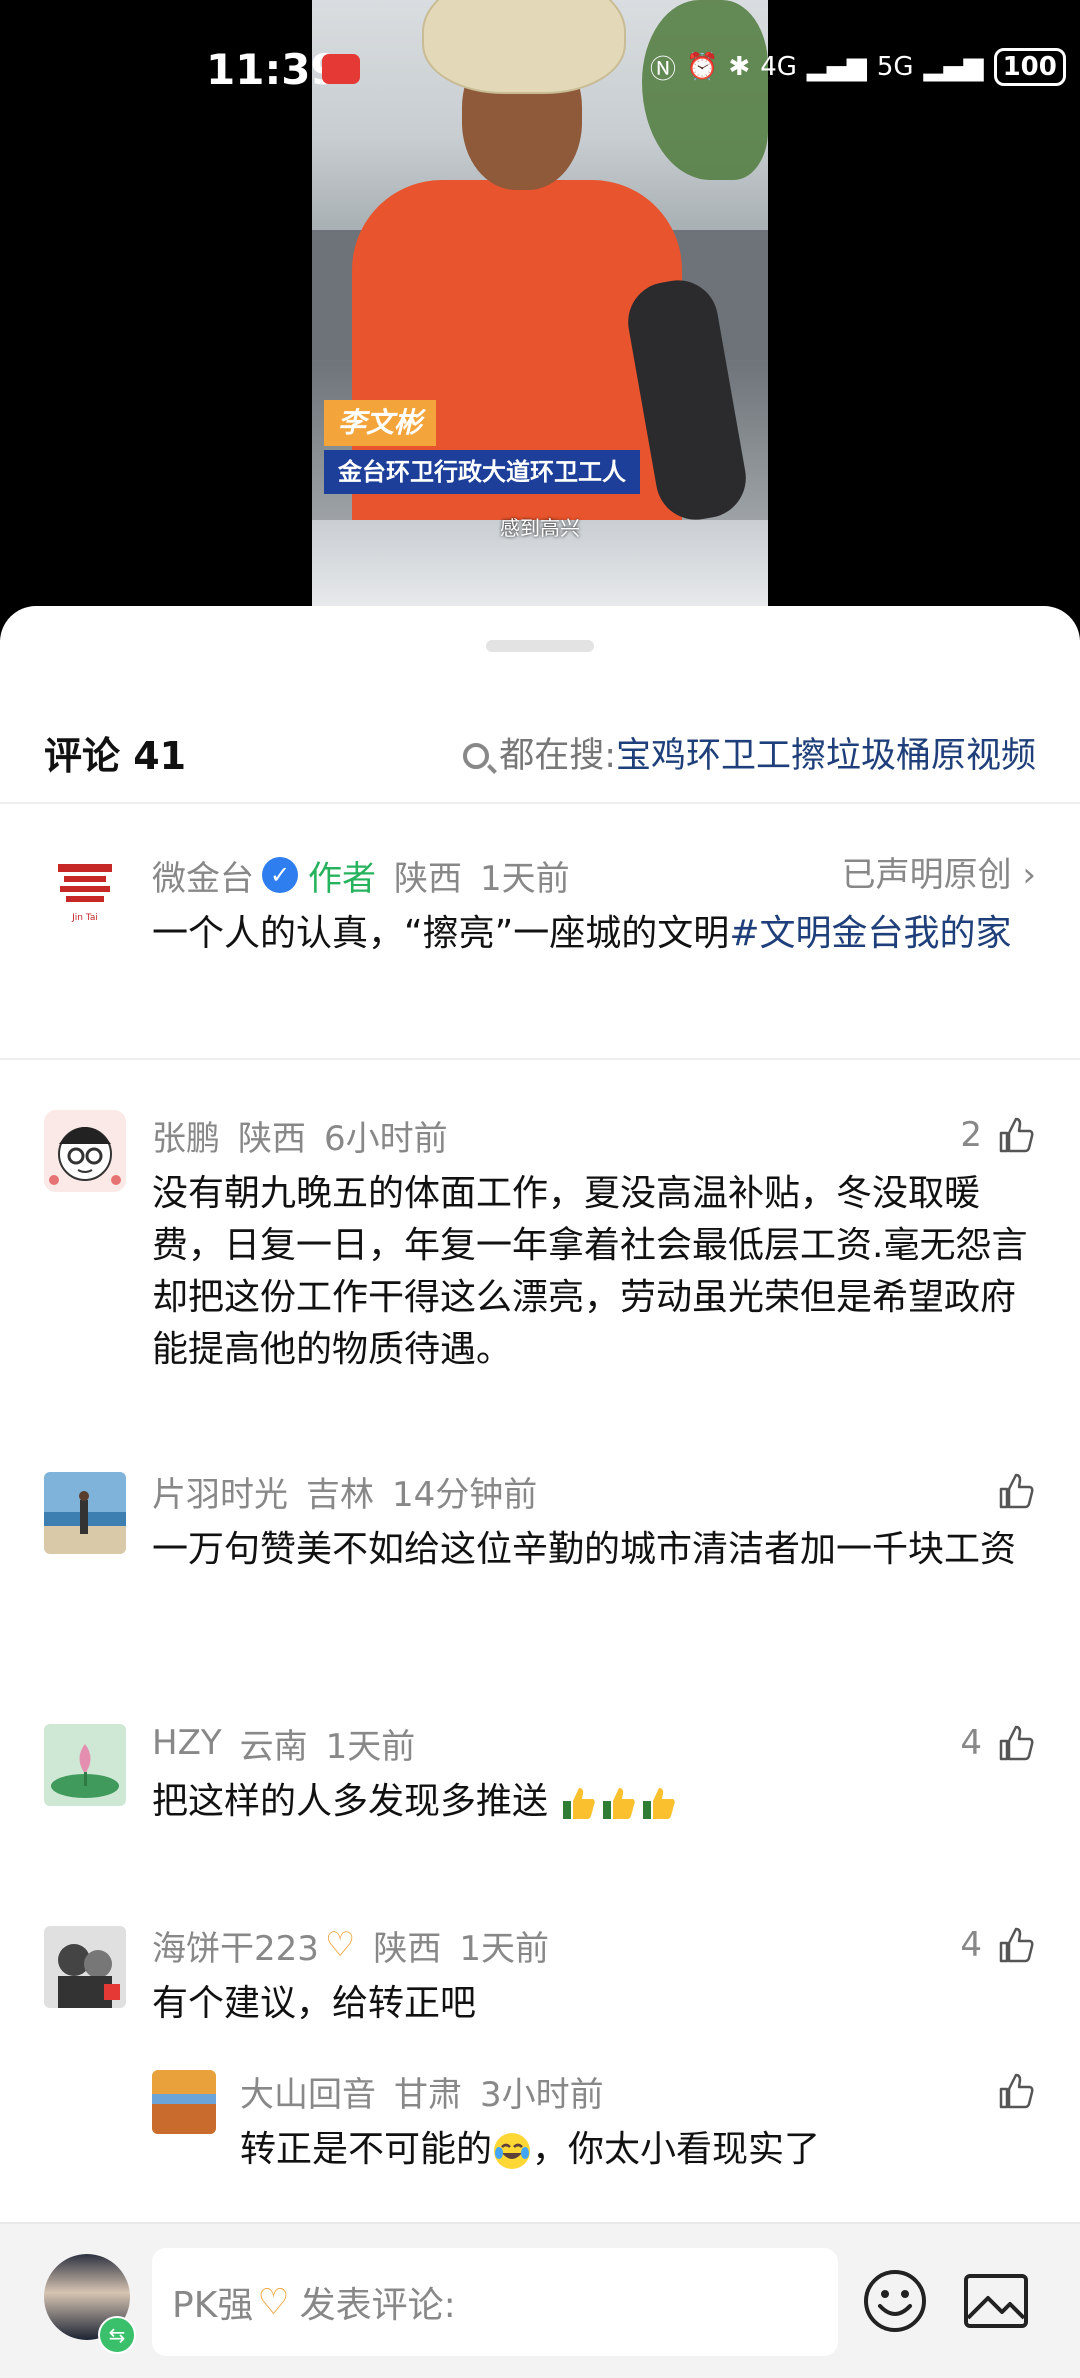 This screenshot has height=2378, width=1080. What do you see at coordinates (540, 528) in the screenshot?
I see `video-subtitle: 感到高兴` at bounding box center [540, 528].